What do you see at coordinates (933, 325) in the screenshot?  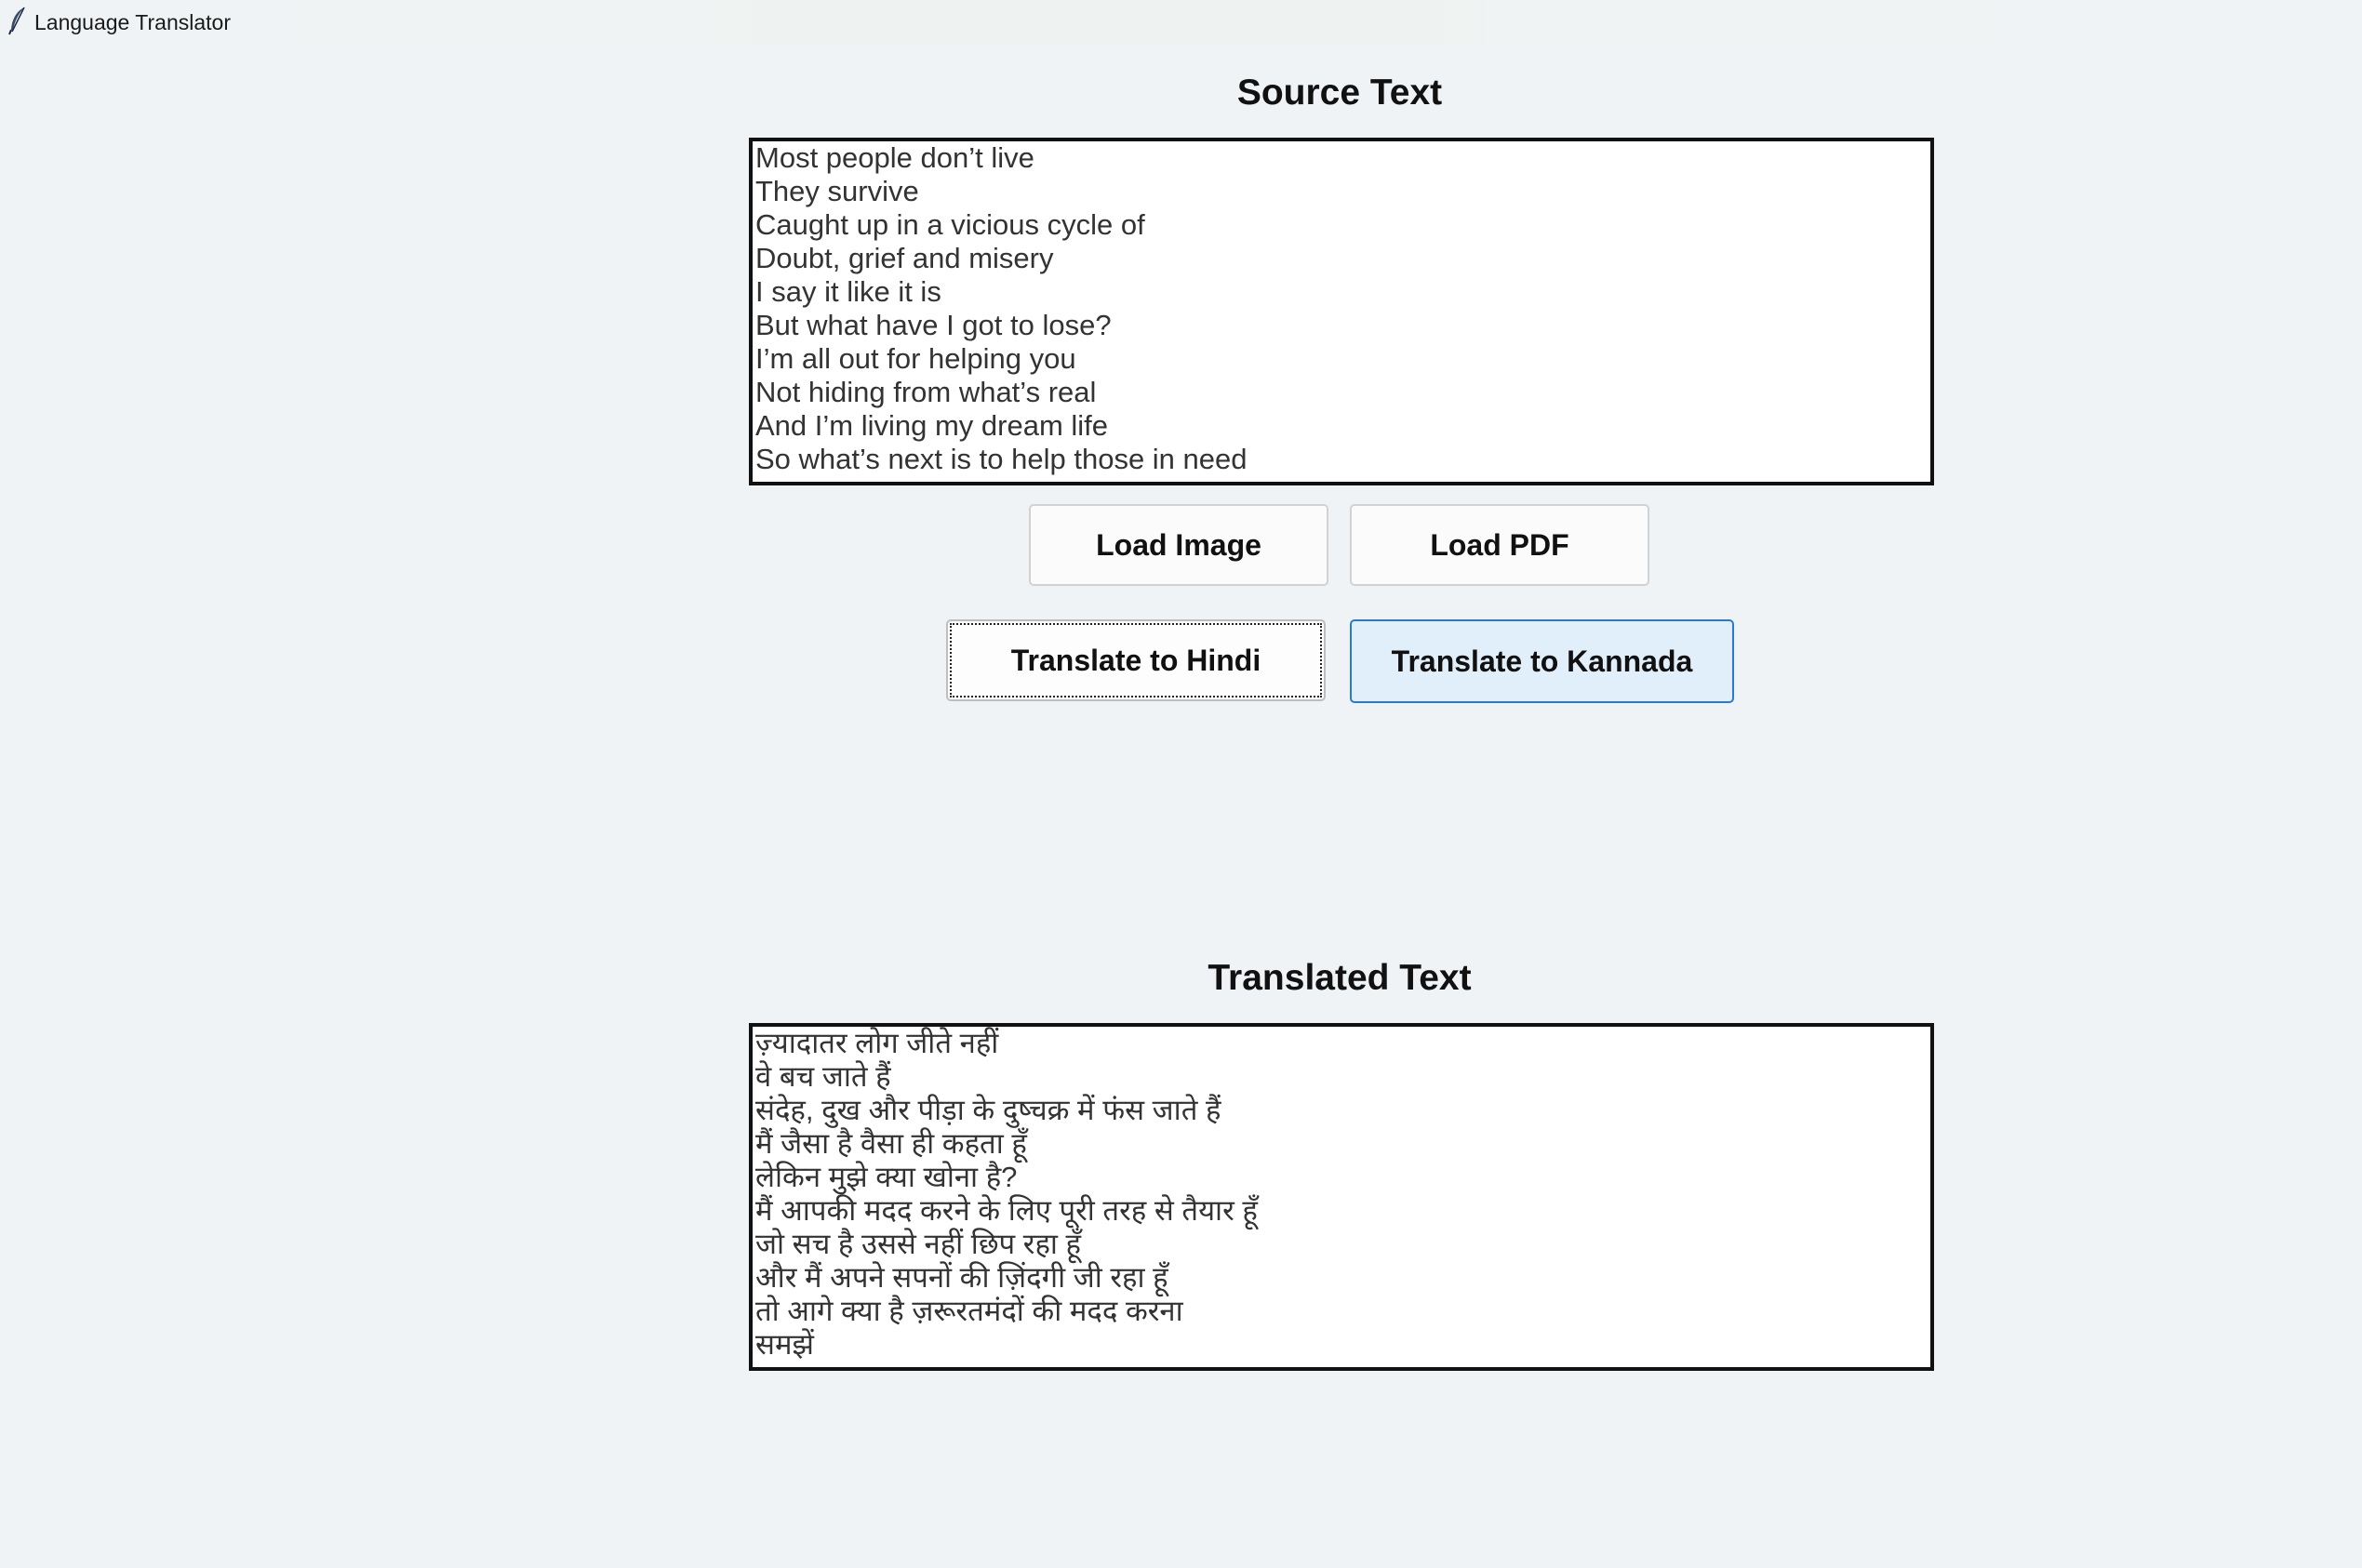 I see `source-line: But what have I got to lose?` at bounding box center [933, 325].